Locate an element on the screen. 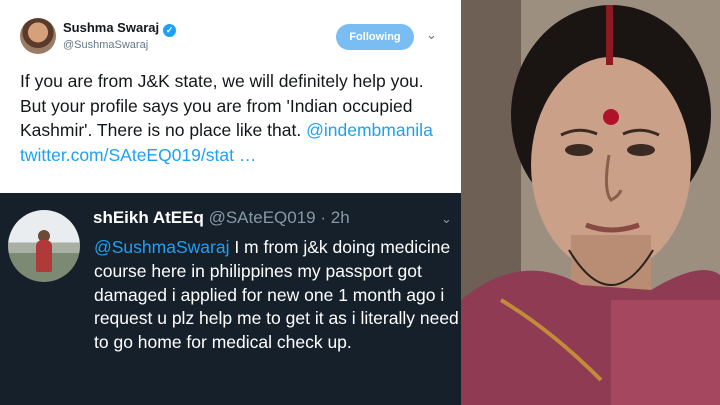 The width and height of the screenshot is (720, 405). mention-link: @indembmanila is located at coordinates (369, 130).